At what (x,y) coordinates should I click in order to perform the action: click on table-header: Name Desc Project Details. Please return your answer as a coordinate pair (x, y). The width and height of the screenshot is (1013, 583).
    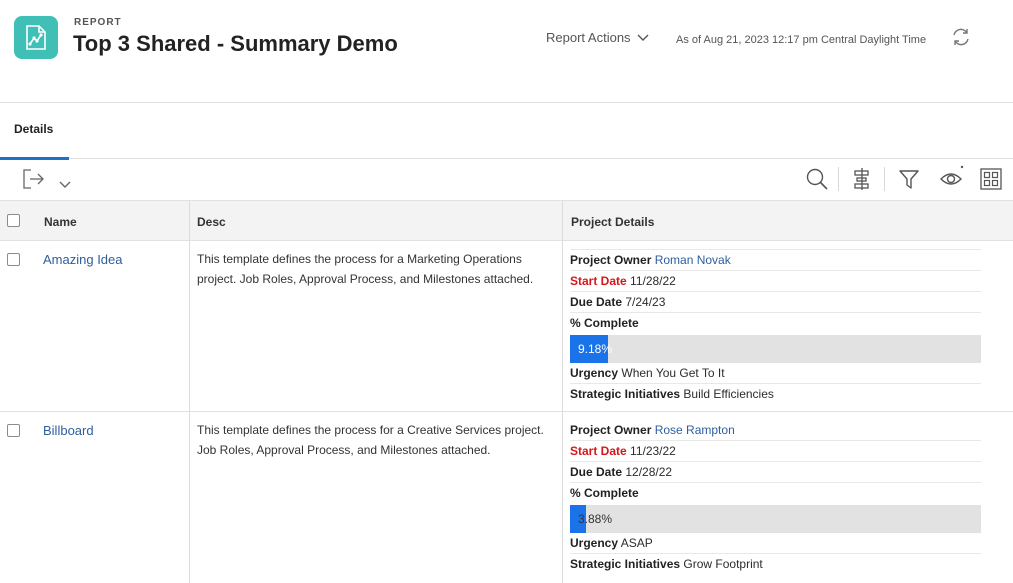
    Looking at the image, I should click on (506, 221).